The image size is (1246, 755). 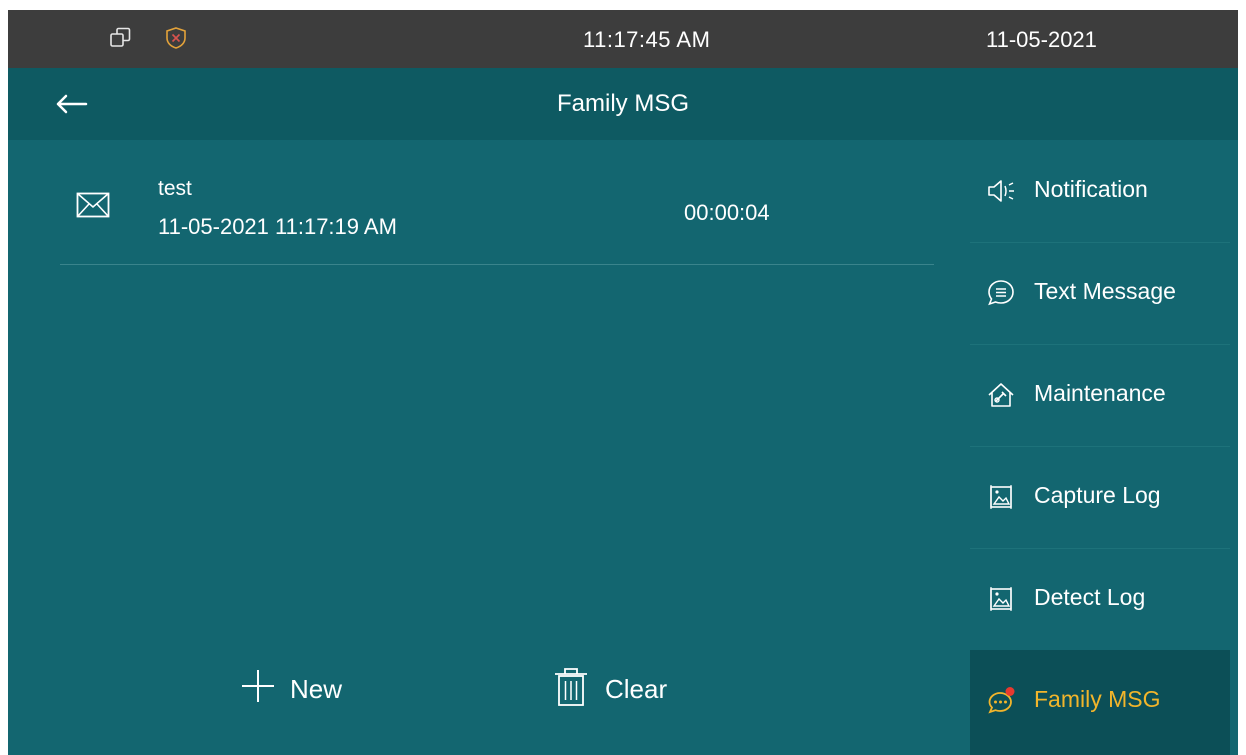 What do you see at coordinates (1041, 39) in the screenshot?
I see `clock-date: 11-05-2021` at bounding box center [1041, 39].